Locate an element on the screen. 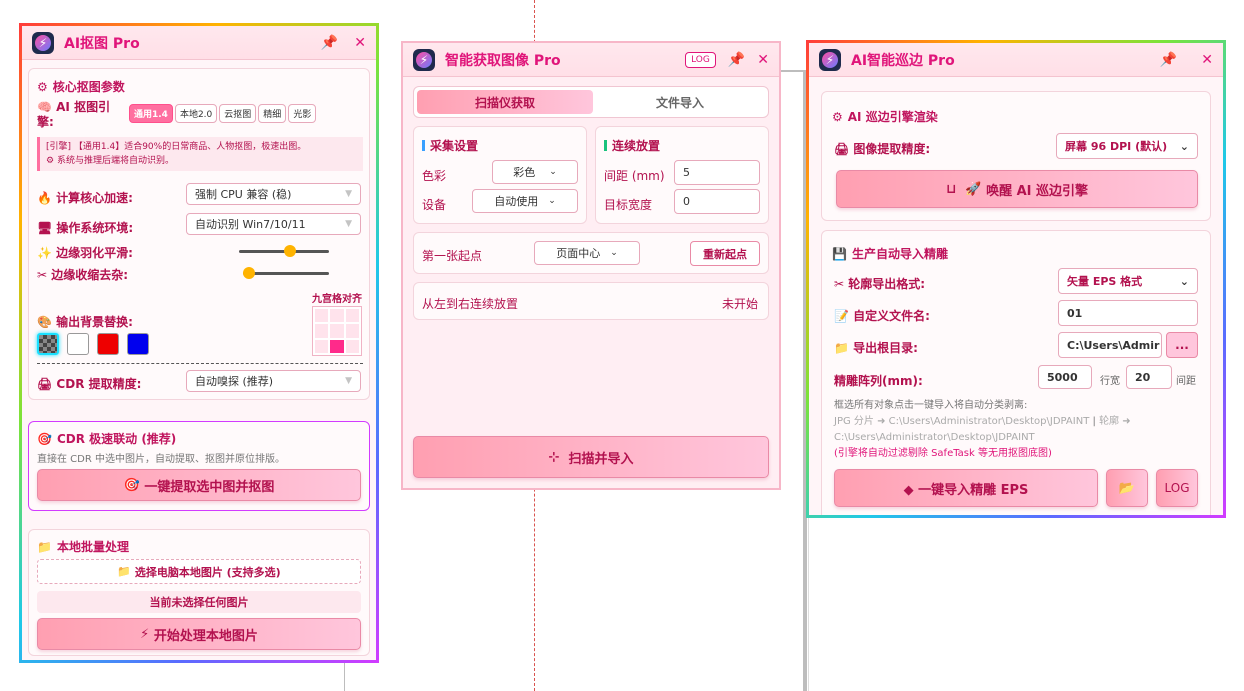 Image resolution: width=1244 pixels, height=691 pixels. monitor-icon: 🖥 is located at coordinates (45, 228).